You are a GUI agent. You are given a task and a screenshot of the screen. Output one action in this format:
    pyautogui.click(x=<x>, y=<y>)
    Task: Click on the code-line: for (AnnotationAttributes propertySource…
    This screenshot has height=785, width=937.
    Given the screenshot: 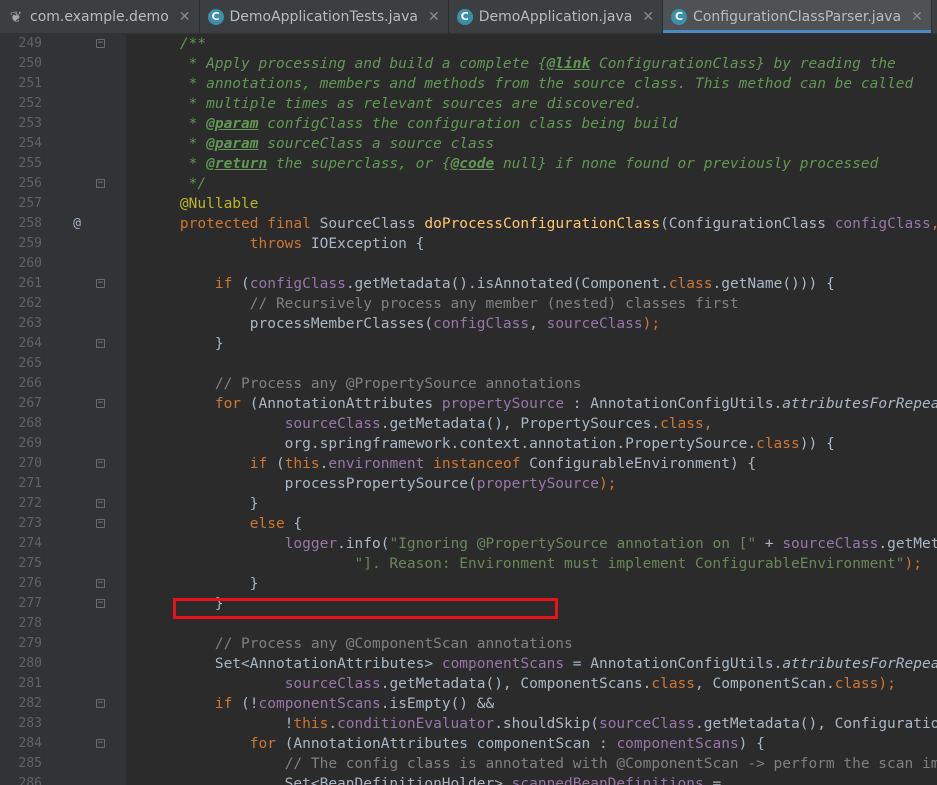 What is the action you would take?
    pyautogui.click(x=541, y=404)
    